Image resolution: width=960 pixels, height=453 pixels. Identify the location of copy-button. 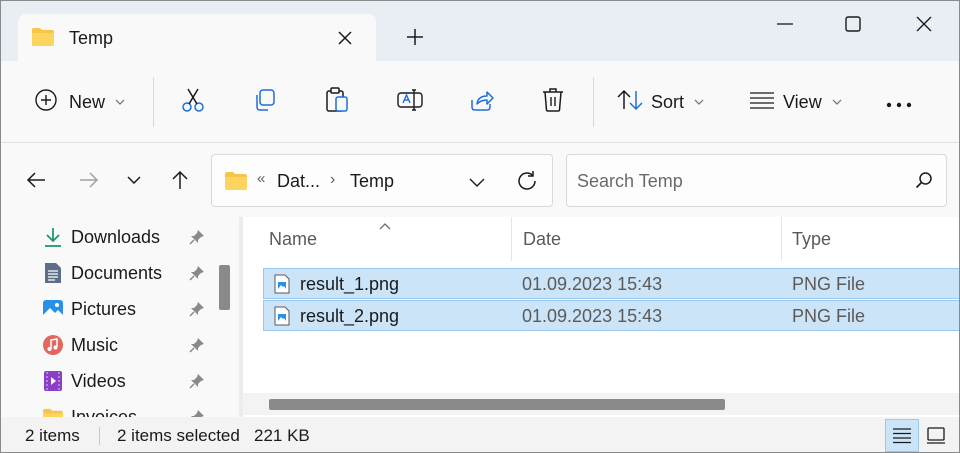
(265, 102).